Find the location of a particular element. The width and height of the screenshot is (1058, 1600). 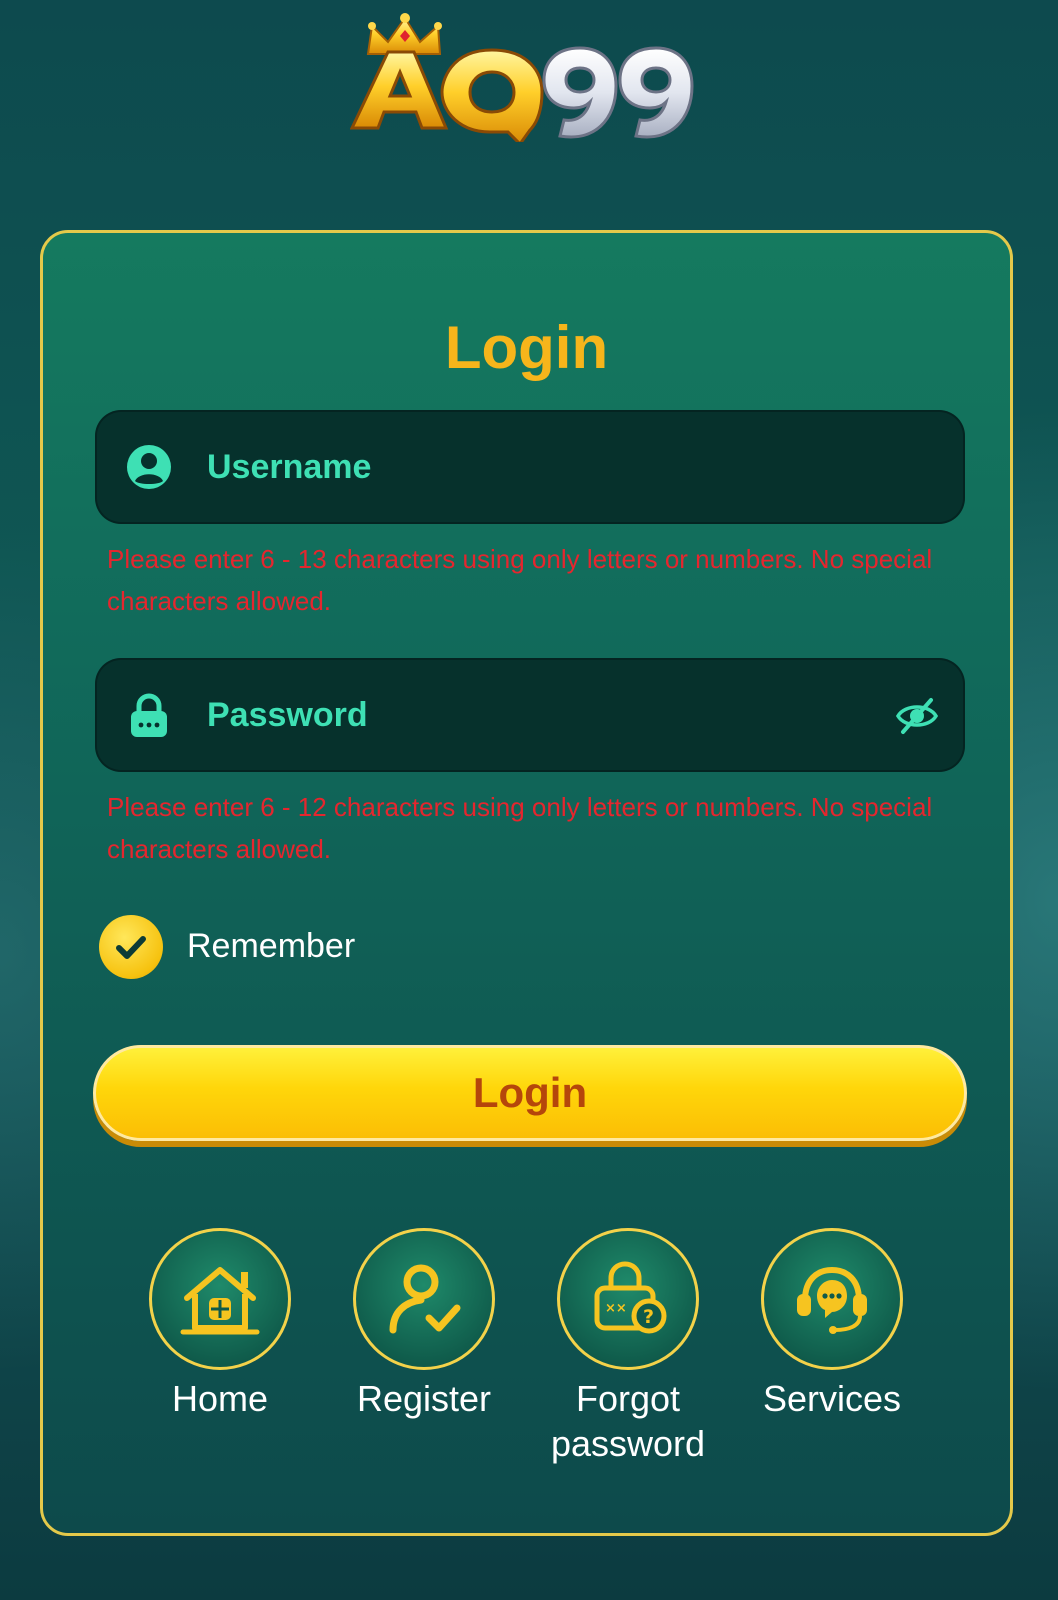

checkbox-checked-icon is located at coordinates (131, 947).